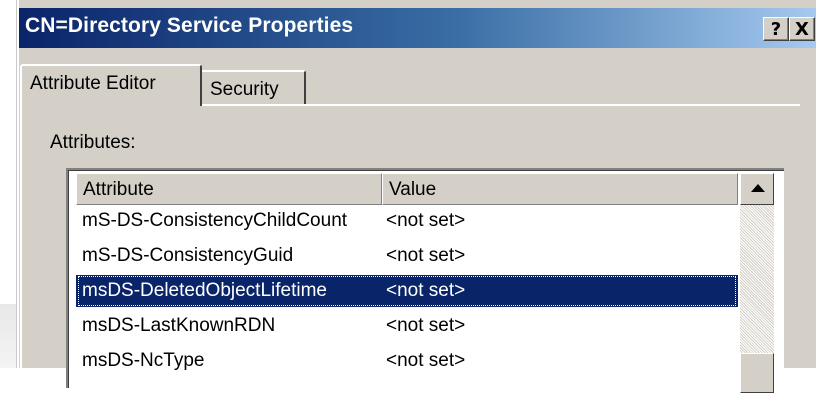  I want to click on table-row: msDS-NcType <not set>, so click(407, 361).